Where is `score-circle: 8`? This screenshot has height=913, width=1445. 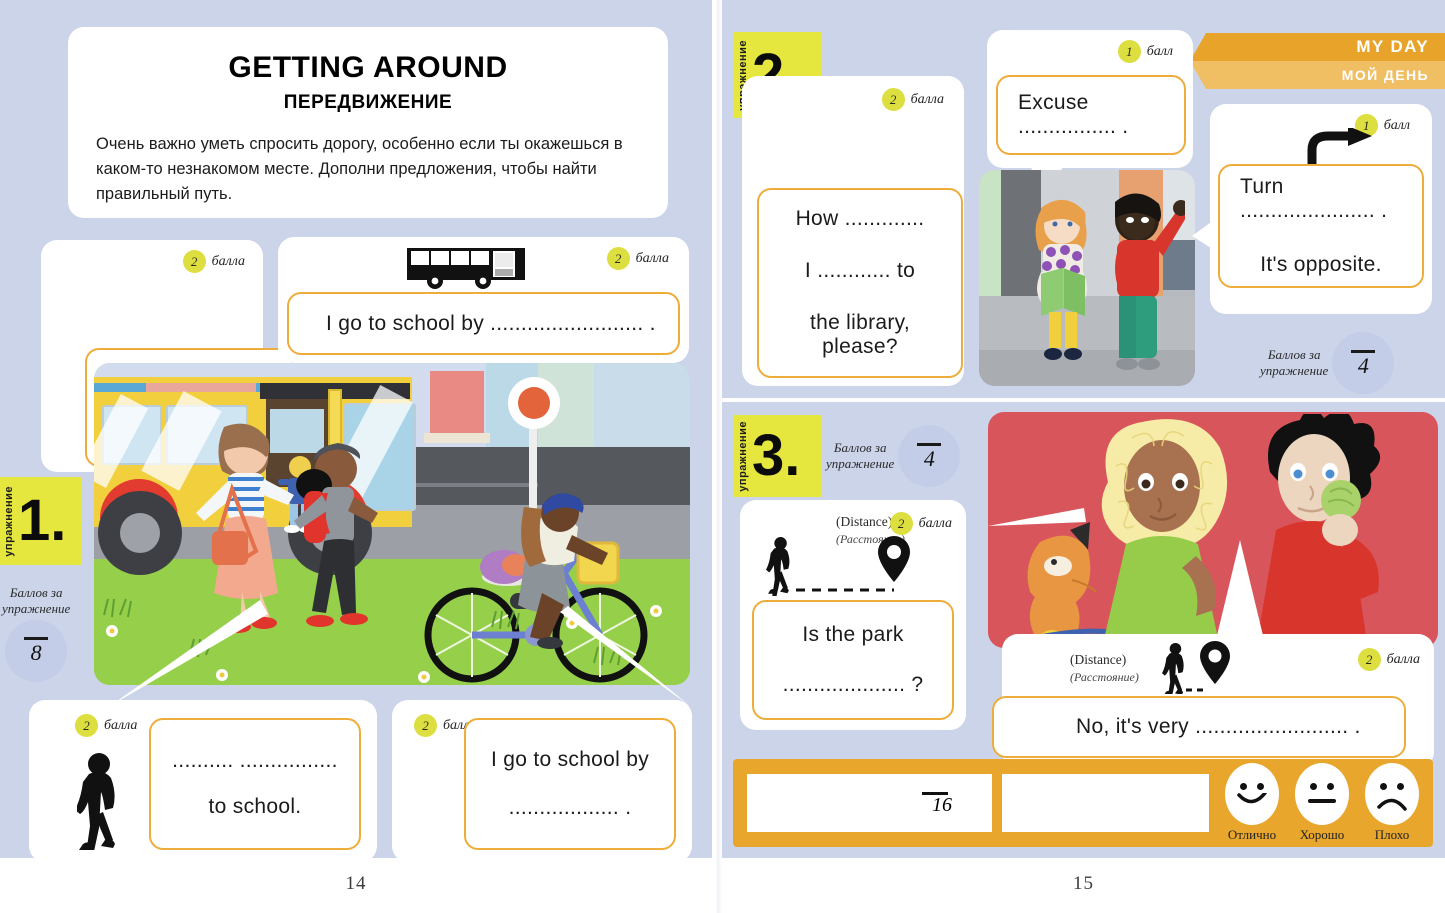
score-circle: 8 is located at coordinates (36, 650).